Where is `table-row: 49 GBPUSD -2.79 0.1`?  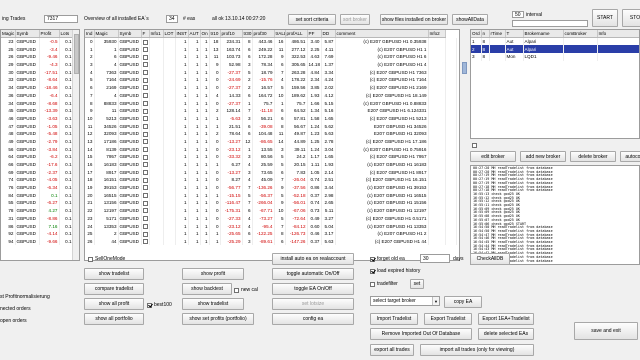
table-row: 49 GBPUSD -2.79 0.1 is located at coordinates (37, 141).